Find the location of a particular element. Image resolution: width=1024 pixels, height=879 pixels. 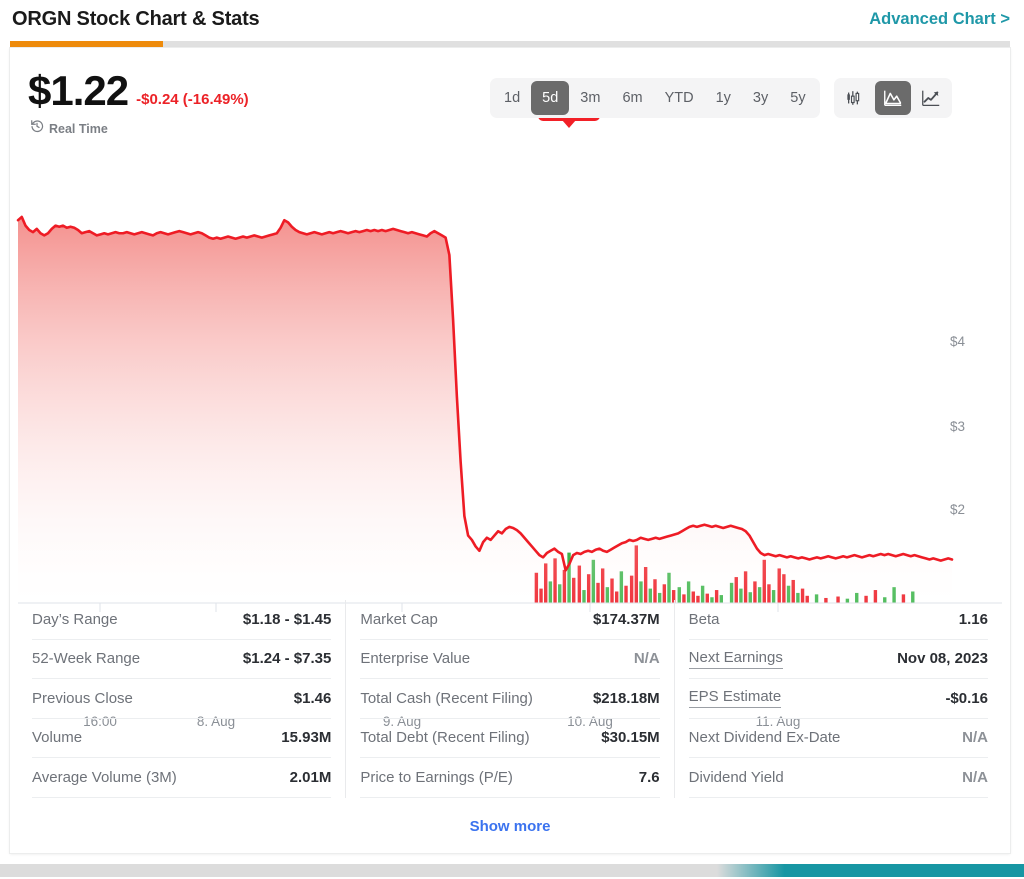

y-axis-label-3: $3 is located at coordinates (958, 426).